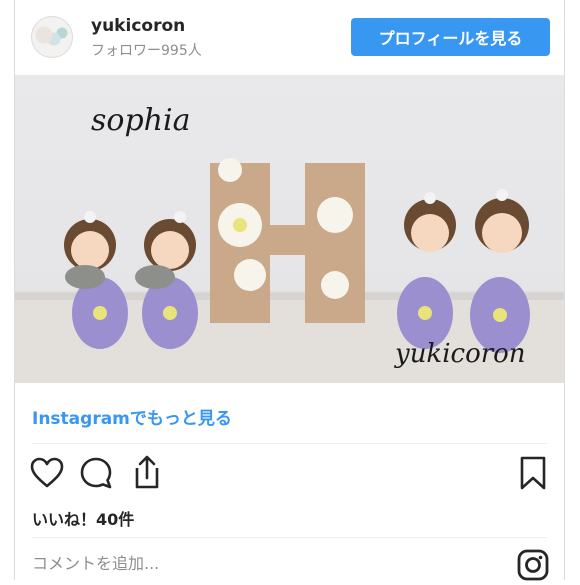  I want to click on photo-caption-top: sophia, so click(141, 120).